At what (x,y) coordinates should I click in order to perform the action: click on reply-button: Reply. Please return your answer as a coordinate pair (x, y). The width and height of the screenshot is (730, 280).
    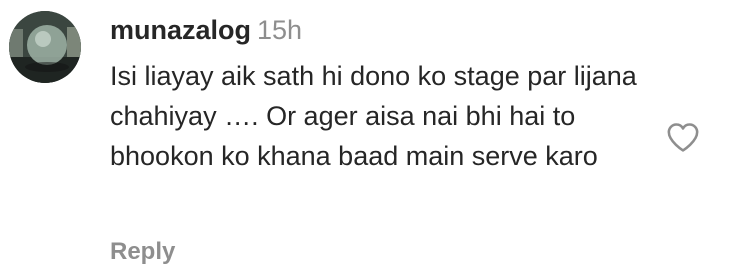
    Looking at the image, I should click on (142, 252).